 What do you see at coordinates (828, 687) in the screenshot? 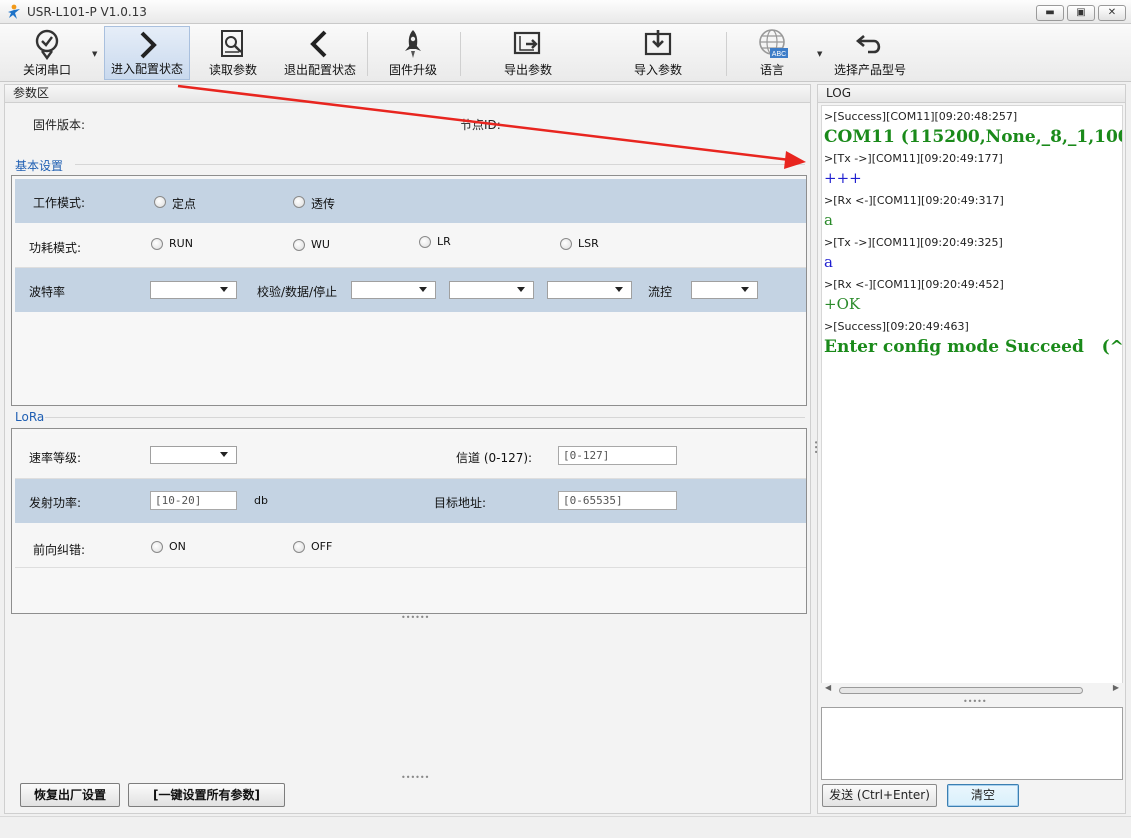
I see `scroll-left-icon: ◀` at bounding box center [828, 687].